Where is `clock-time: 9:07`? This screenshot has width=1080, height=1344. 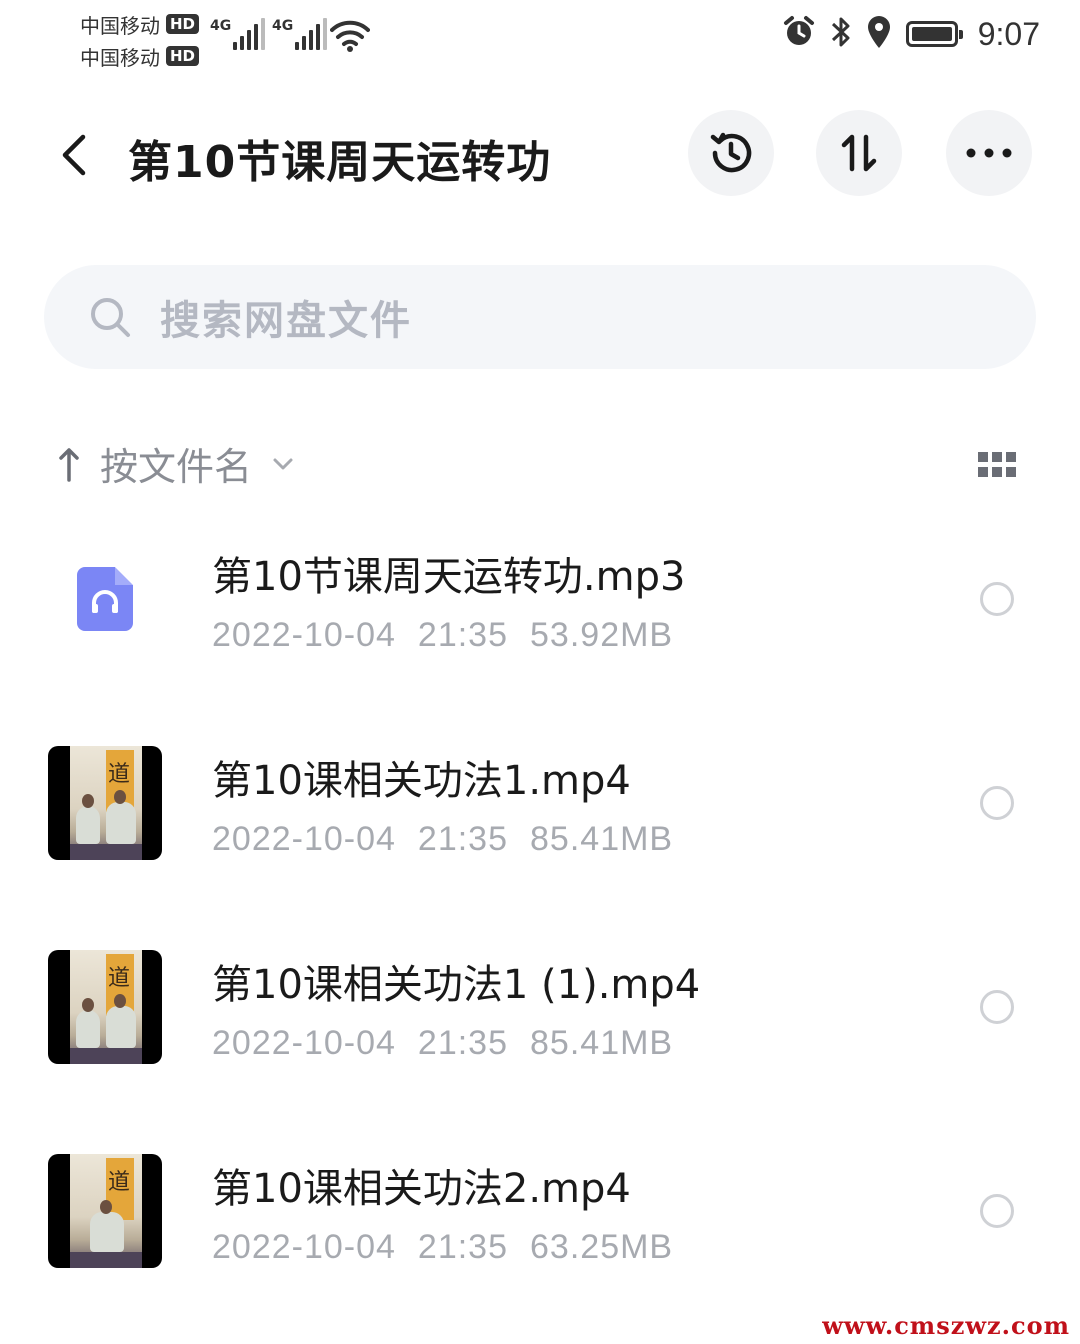 clock-time: 9:07 is located at coordinates (1008, 33).